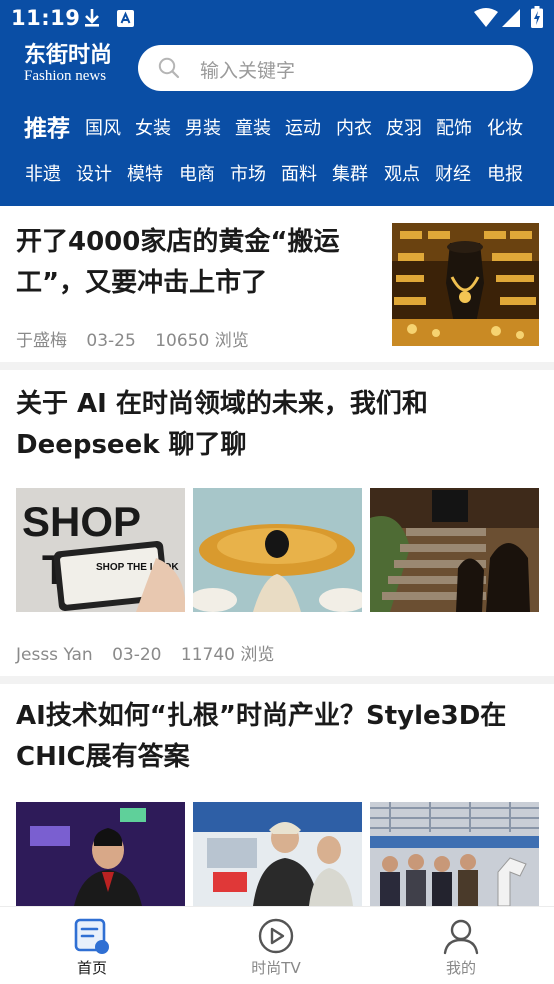 This screenshot has height=984, width=554. I want to click on article-title-line: CHIC展有答案, so click(103, 757).